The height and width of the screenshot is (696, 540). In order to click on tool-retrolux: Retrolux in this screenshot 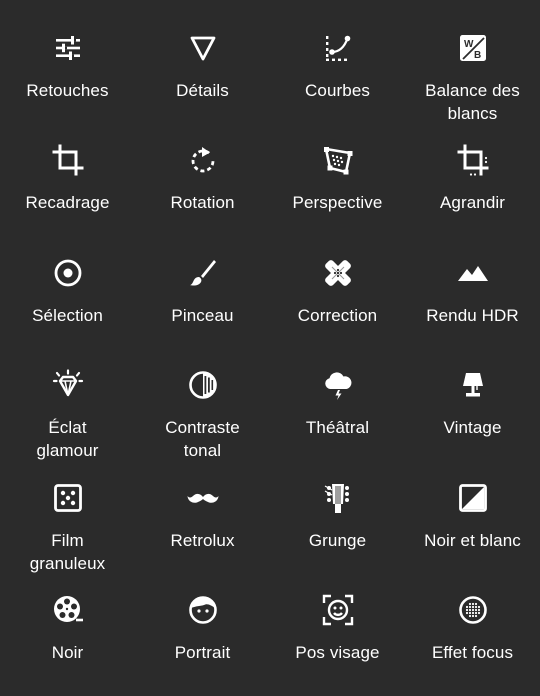, I will do `click(202, 506)`.